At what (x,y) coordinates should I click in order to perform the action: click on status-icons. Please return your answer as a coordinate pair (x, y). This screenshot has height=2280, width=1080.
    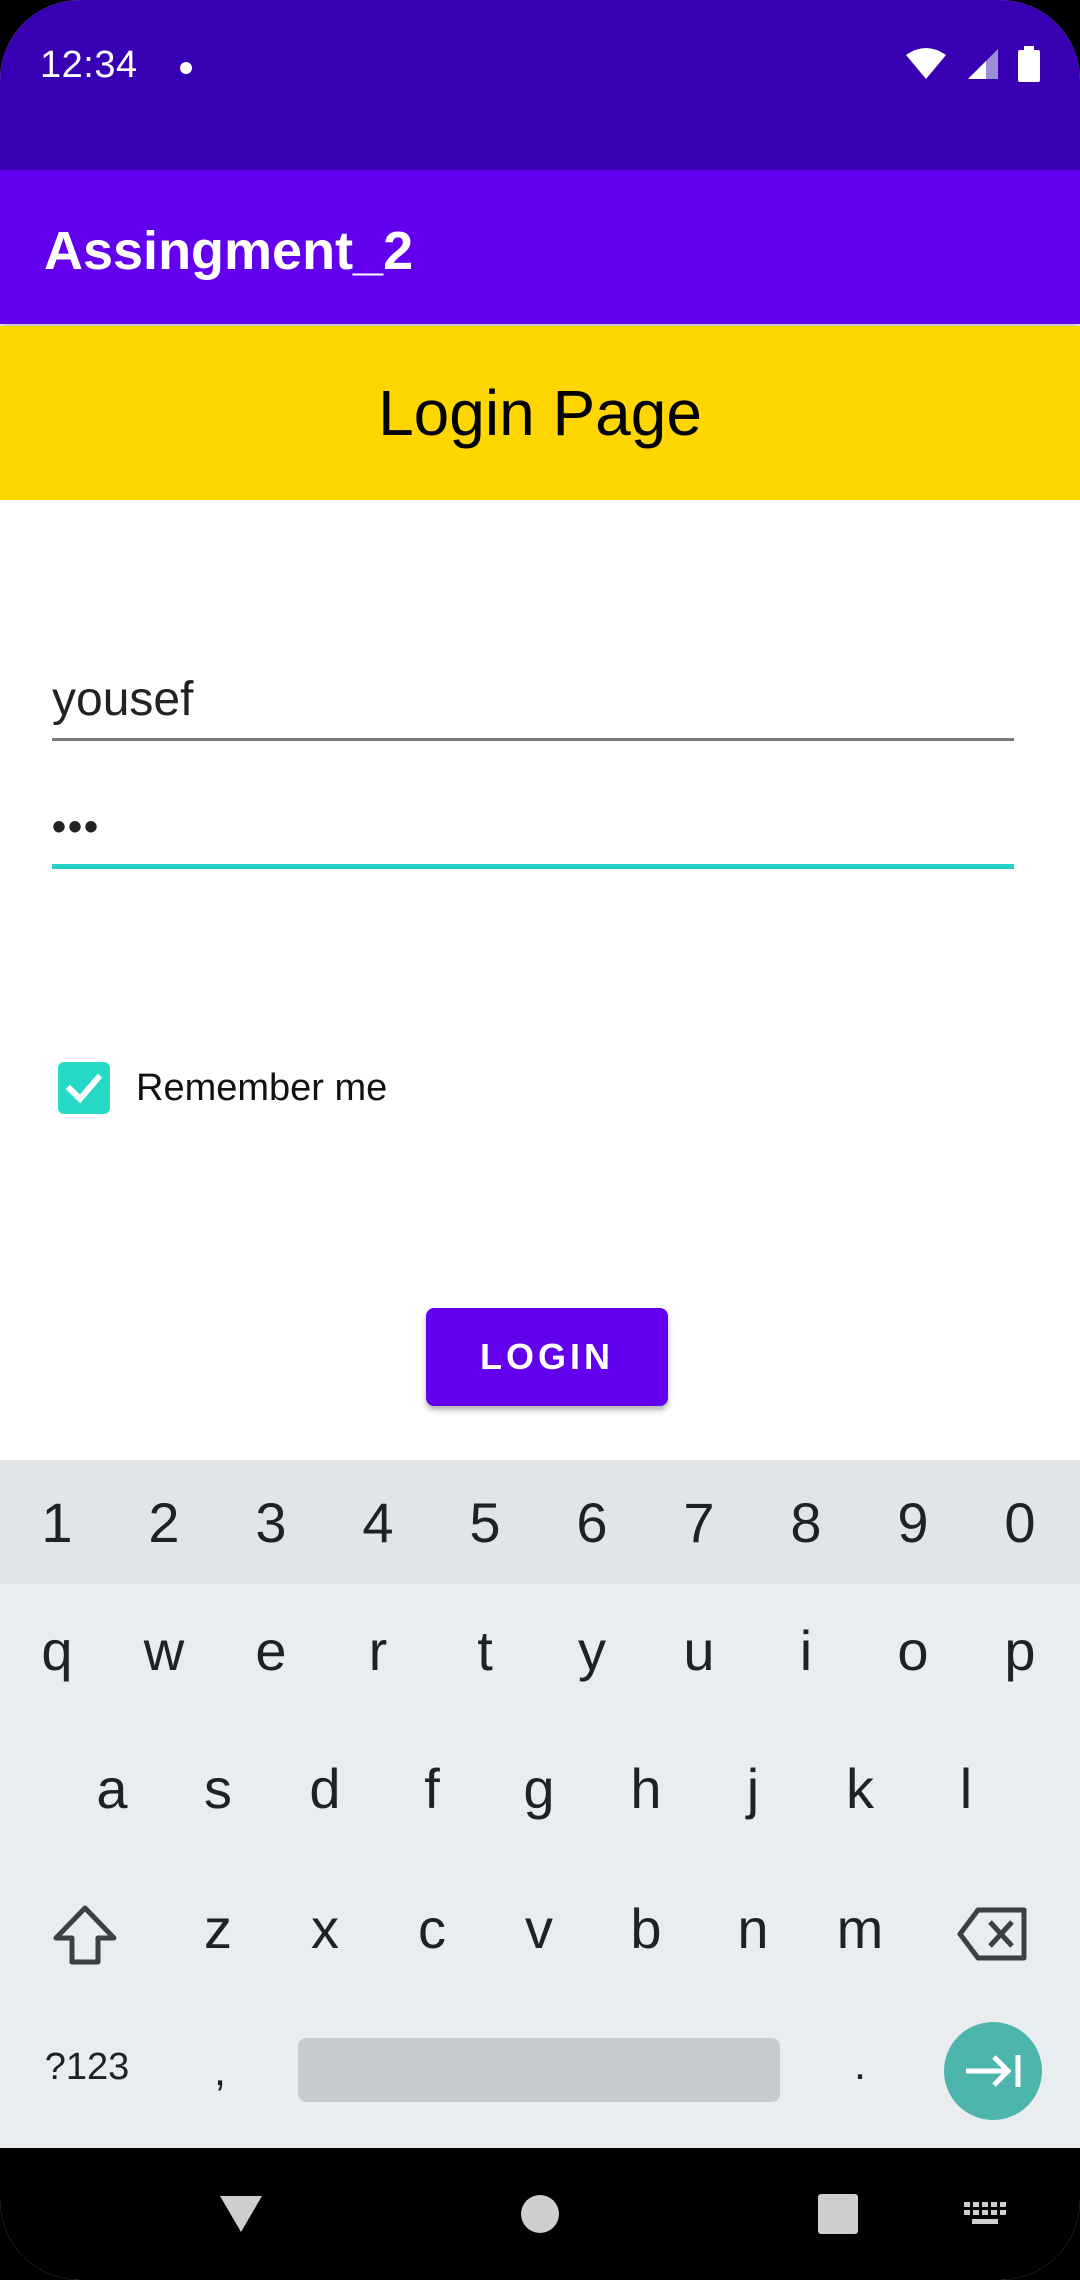
    Looking at the image, I should click on (972, 64).